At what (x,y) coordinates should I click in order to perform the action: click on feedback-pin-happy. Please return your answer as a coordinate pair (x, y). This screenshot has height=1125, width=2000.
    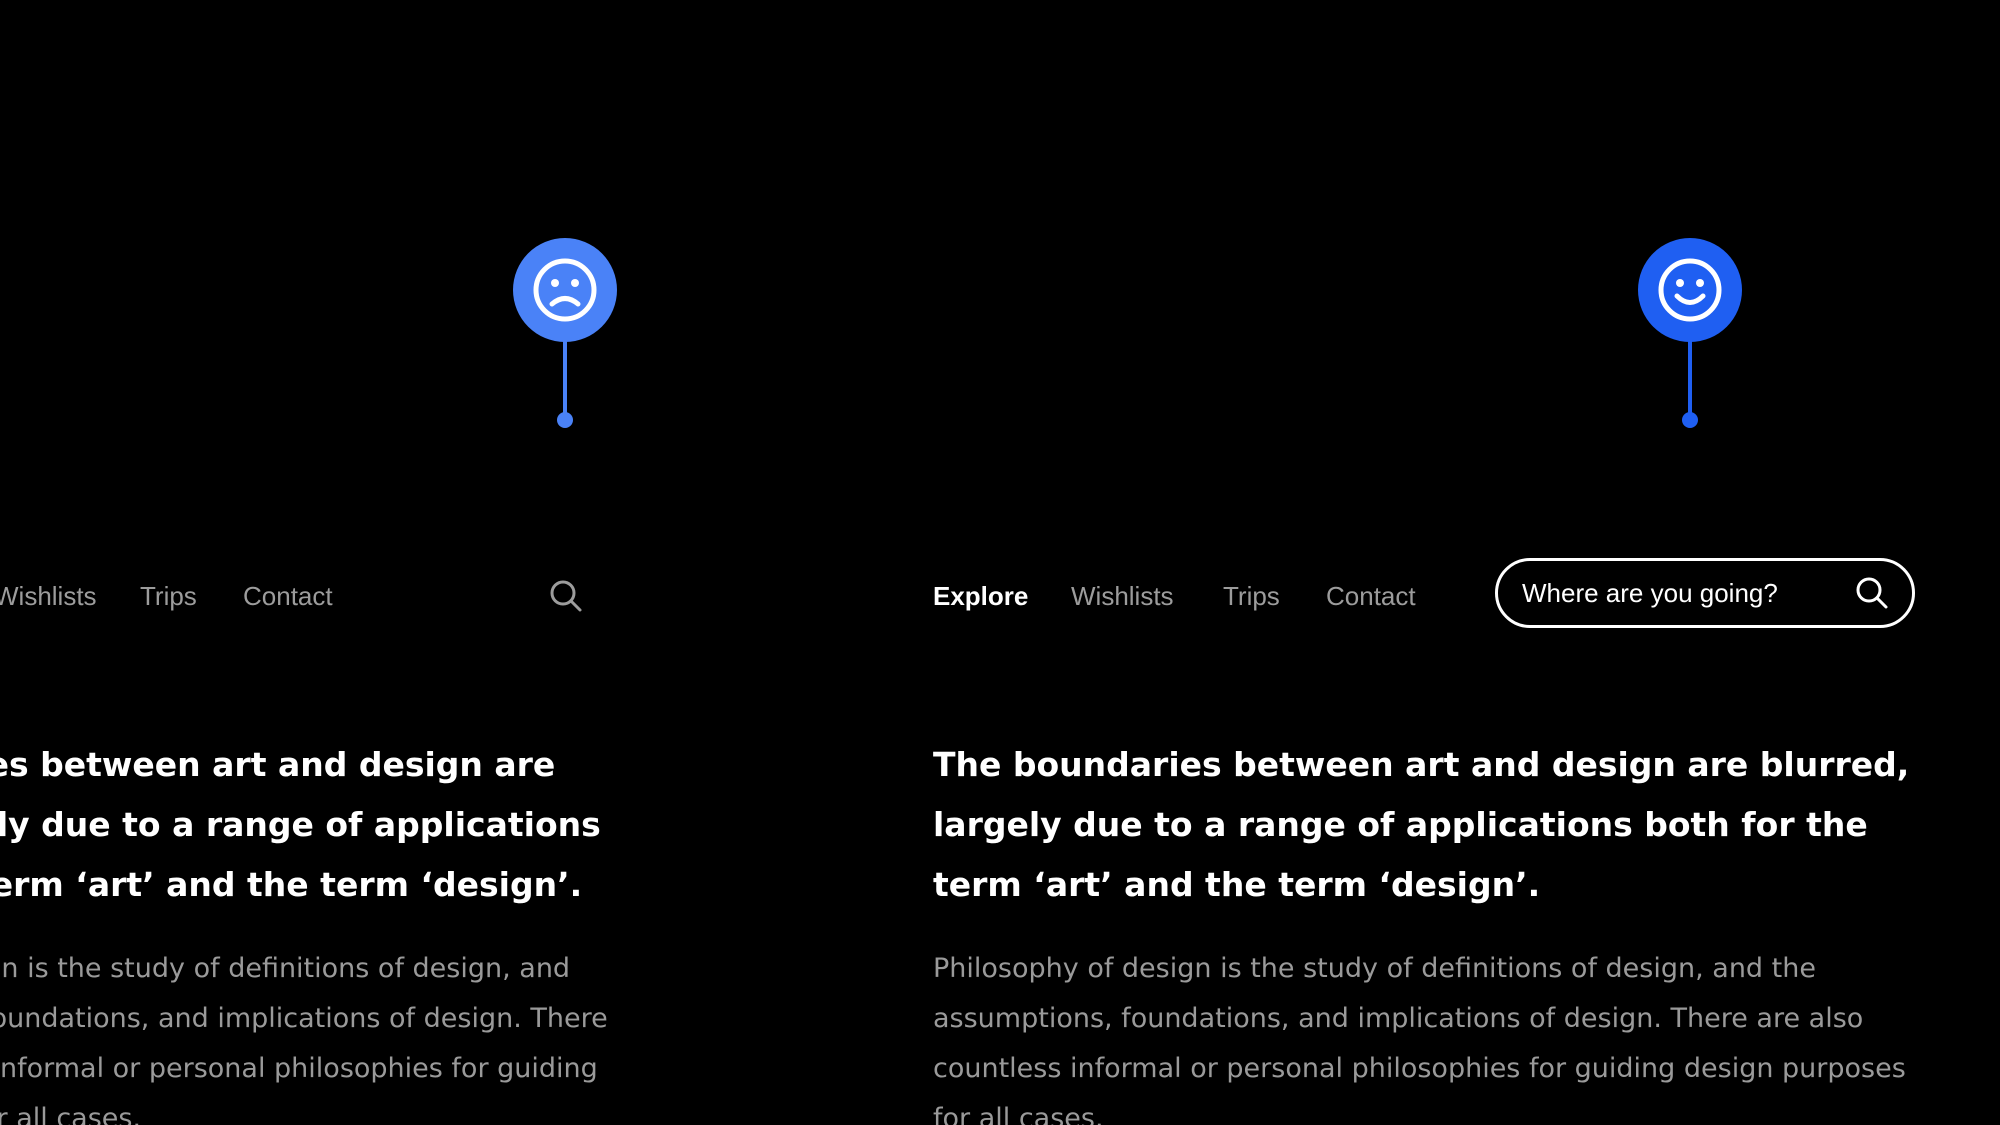
    Looking at the image, I should click on (1690, 334).